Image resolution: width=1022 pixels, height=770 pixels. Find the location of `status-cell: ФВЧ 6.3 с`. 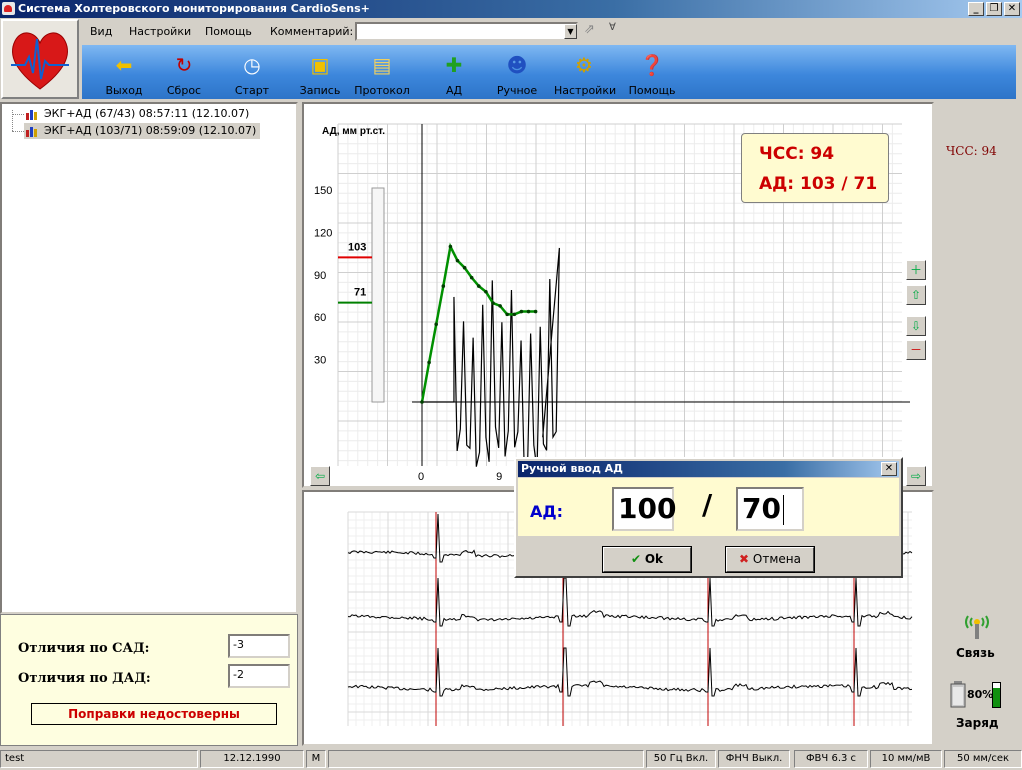

status-cell: ФВЧ 6.3 с is located at coordinates (831, 759).